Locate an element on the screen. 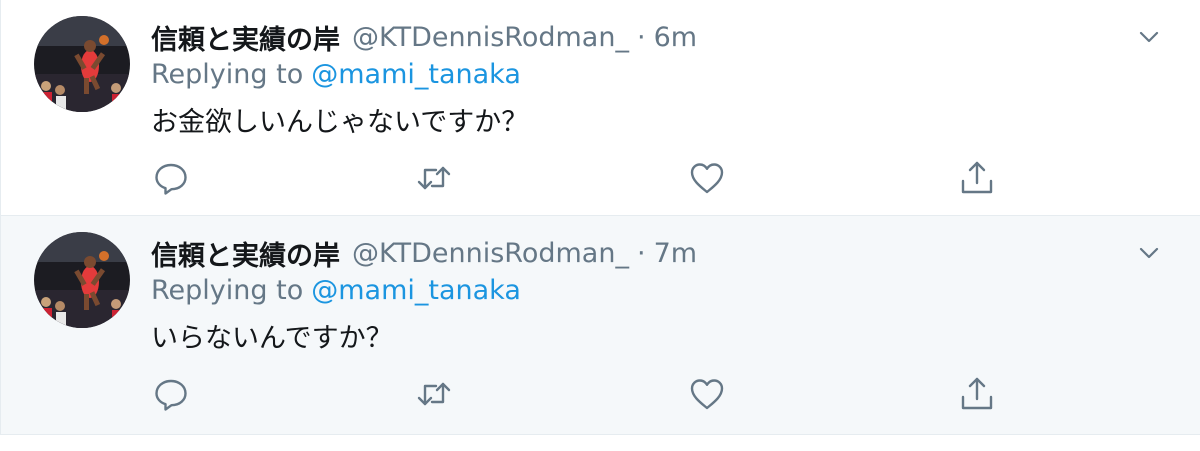 This screenshot has width=1200, height=451. timestamp: 7m is located at coordinates (675, 253).